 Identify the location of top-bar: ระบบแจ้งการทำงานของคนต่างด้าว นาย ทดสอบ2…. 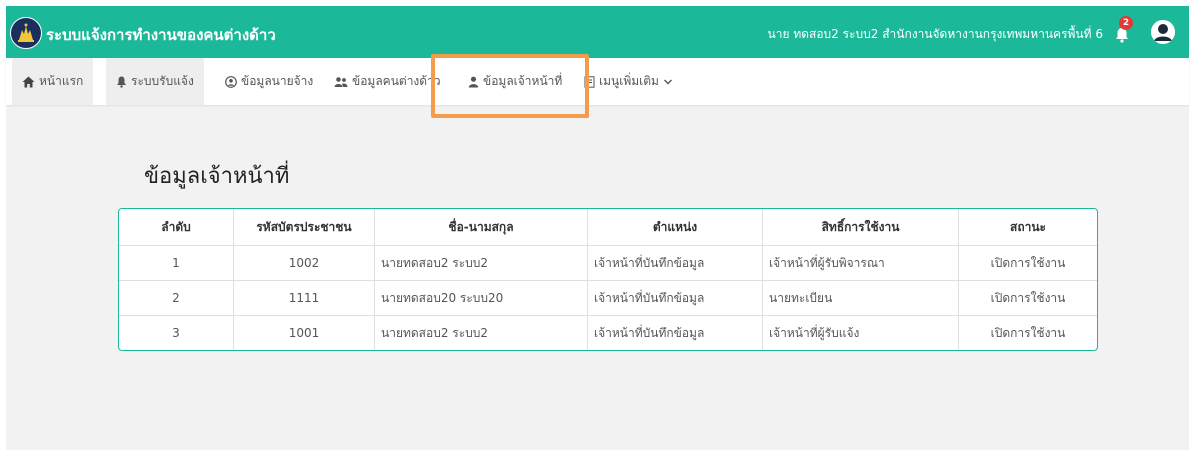
(597, 32).